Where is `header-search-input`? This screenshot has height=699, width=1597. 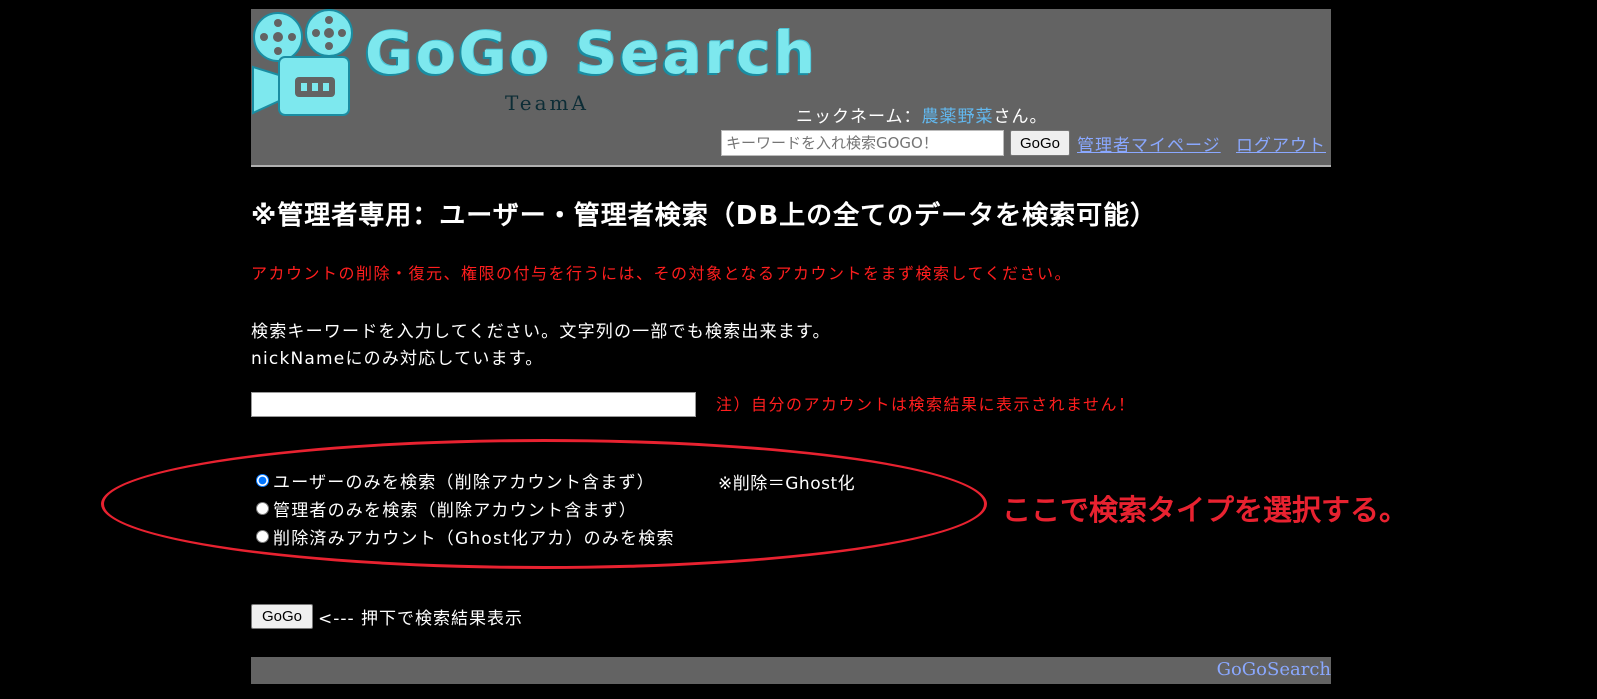 header-search-input is located at coordinates (862, 143).